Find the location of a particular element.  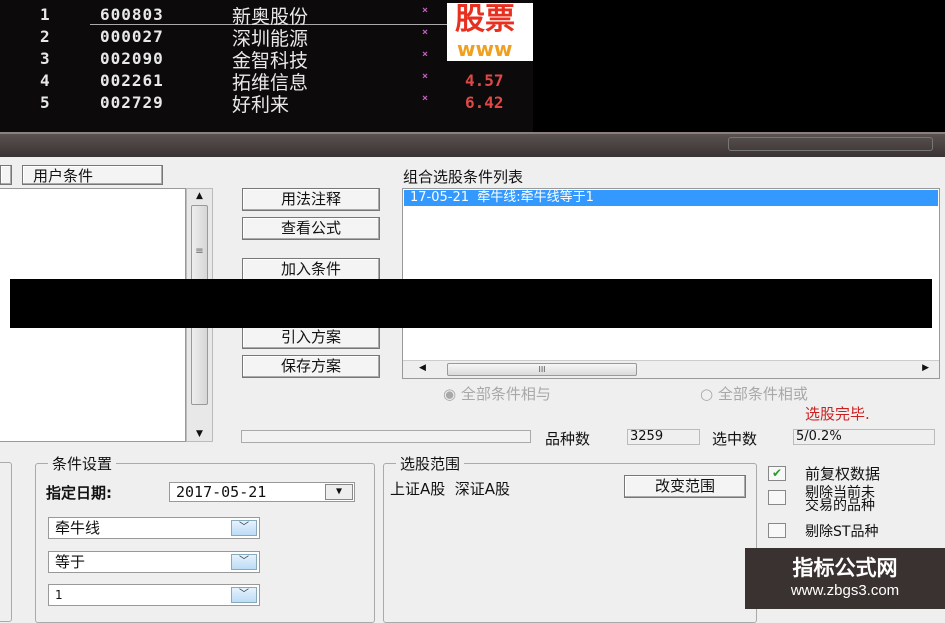

code: 002090 is located at coordinates (132, 58).